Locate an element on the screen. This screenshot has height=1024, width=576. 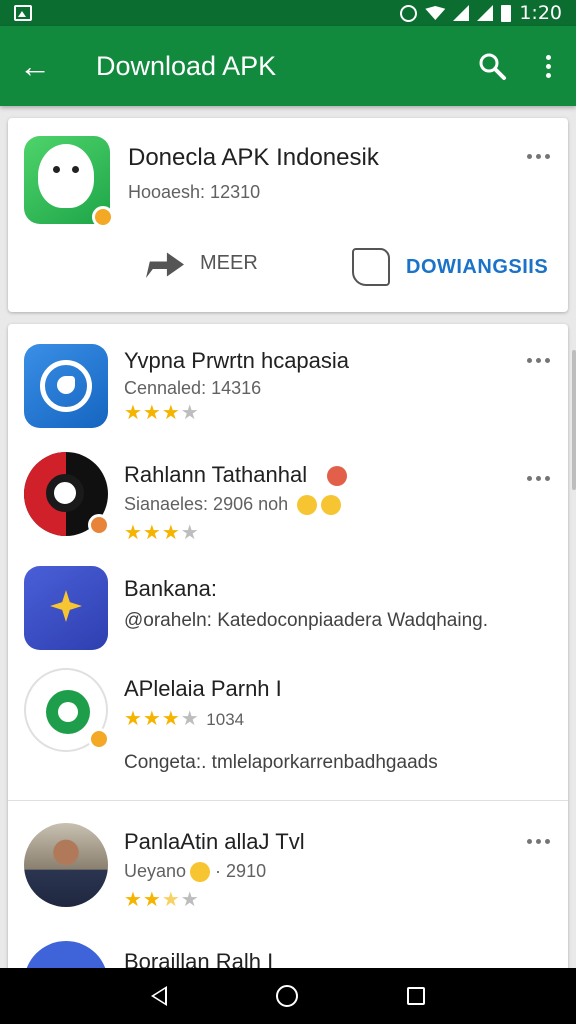
wifi-icon is located at coordinates (435, 13).